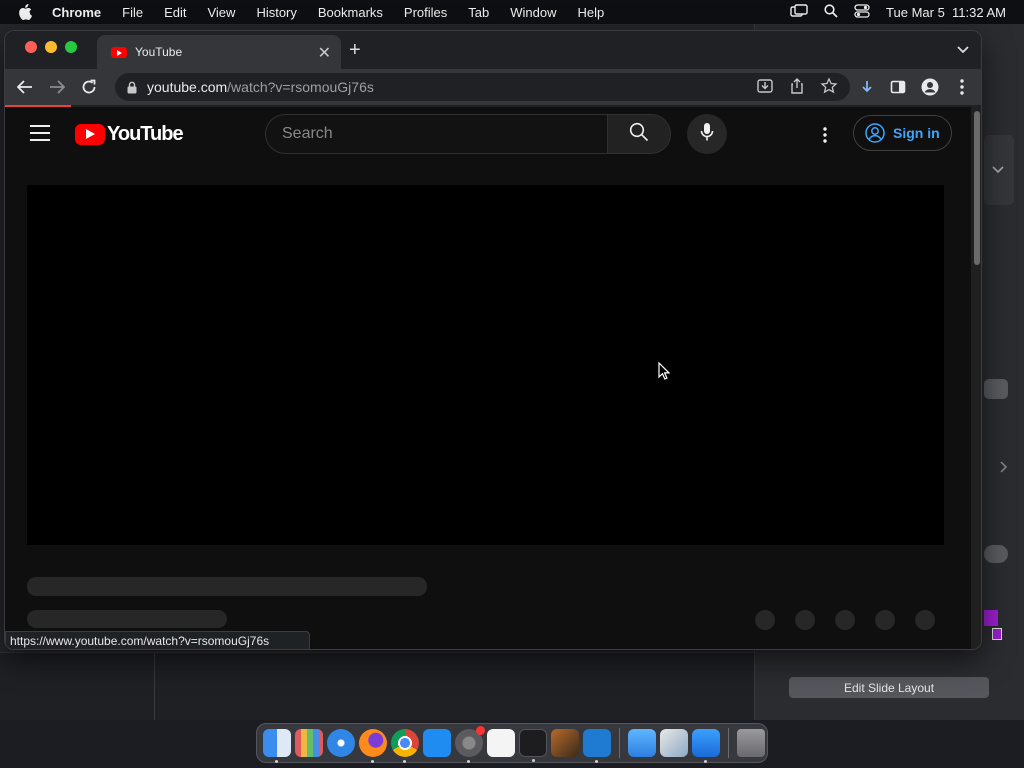 The image size is (1024, 768). I want to click on menu-file: File, so click(132, 12).